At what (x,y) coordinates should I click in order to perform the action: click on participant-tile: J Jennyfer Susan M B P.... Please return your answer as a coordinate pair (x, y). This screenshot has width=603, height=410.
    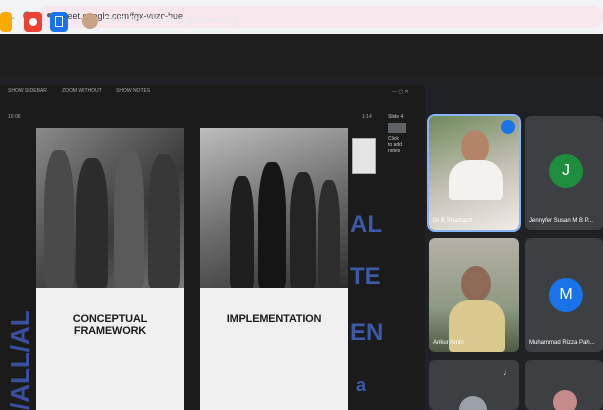
    Looking at the image, I should click on (564, 173).